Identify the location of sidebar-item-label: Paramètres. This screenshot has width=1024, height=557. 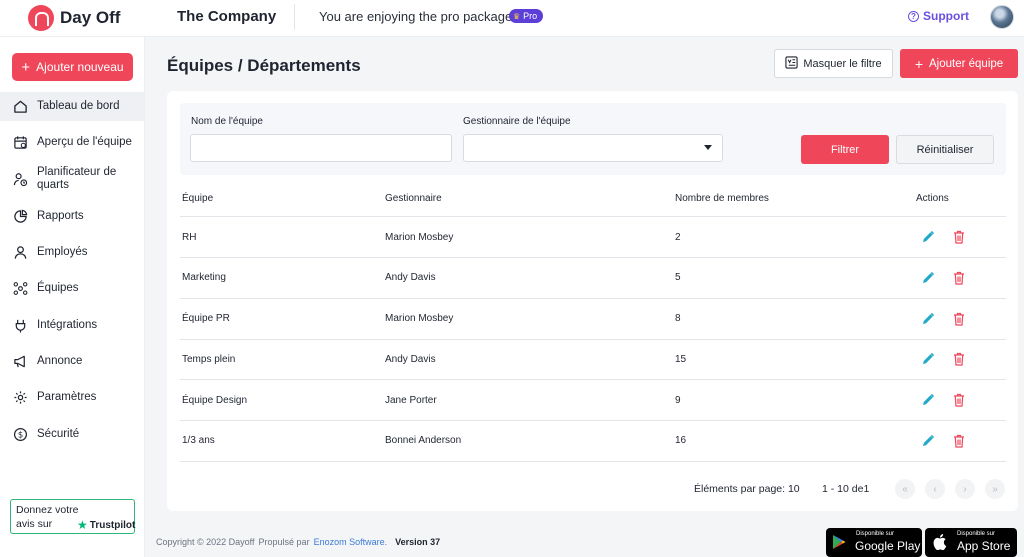
(67, 396).